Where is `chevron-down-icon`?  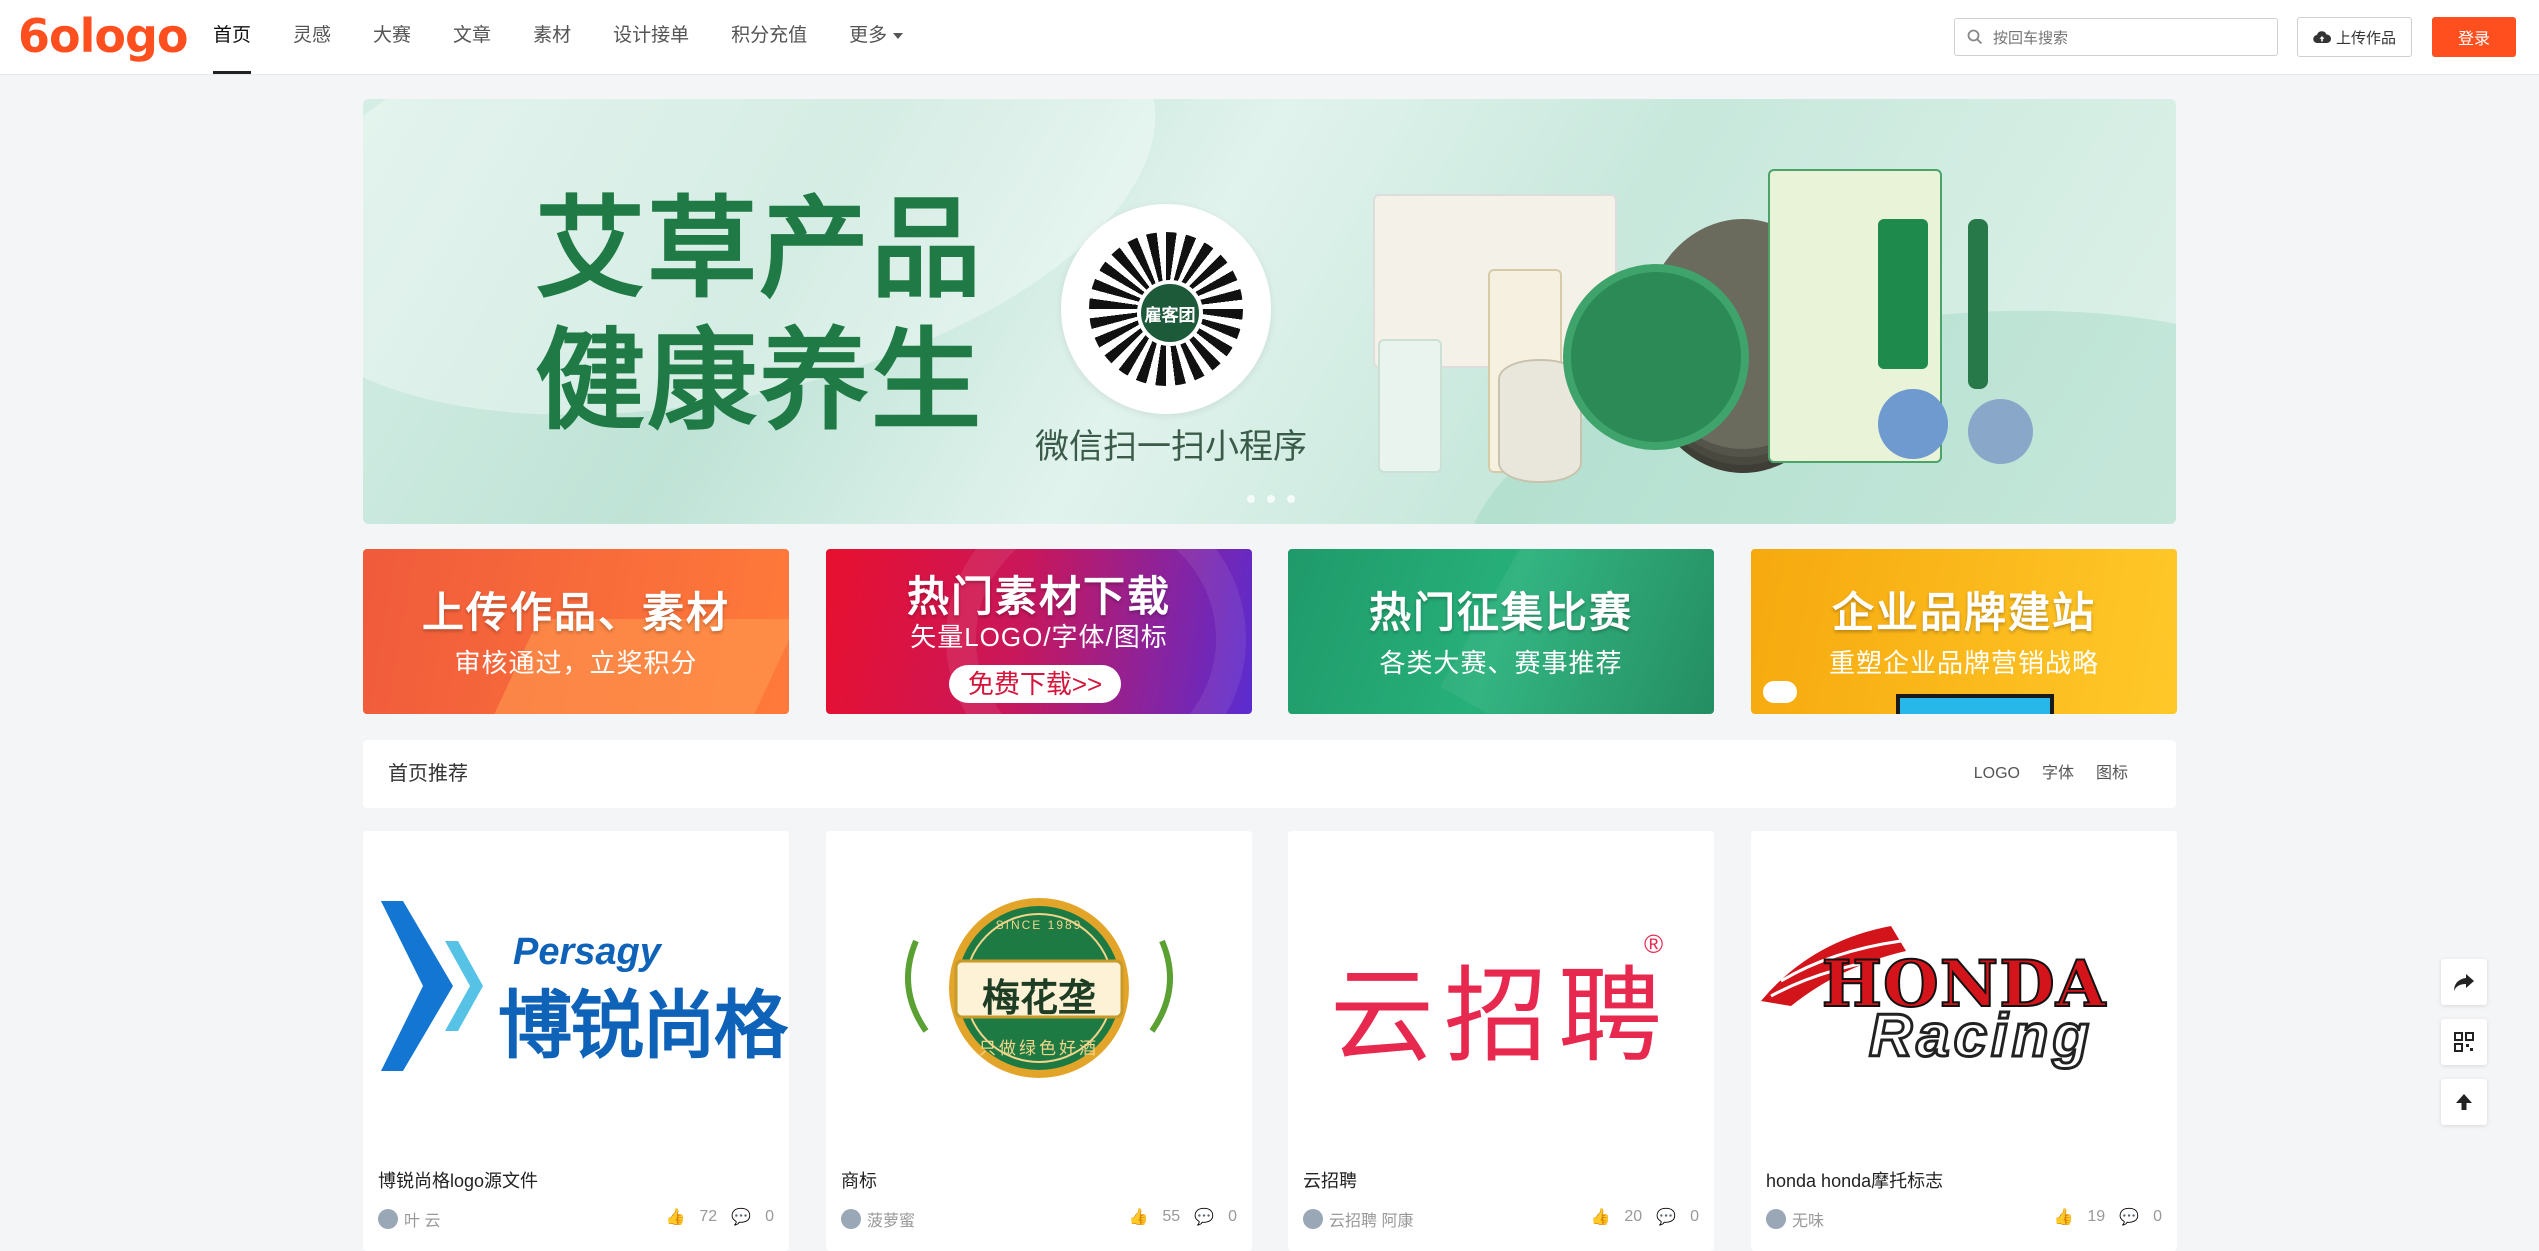 chevron-down-icon is located at coordinates (898, 35).